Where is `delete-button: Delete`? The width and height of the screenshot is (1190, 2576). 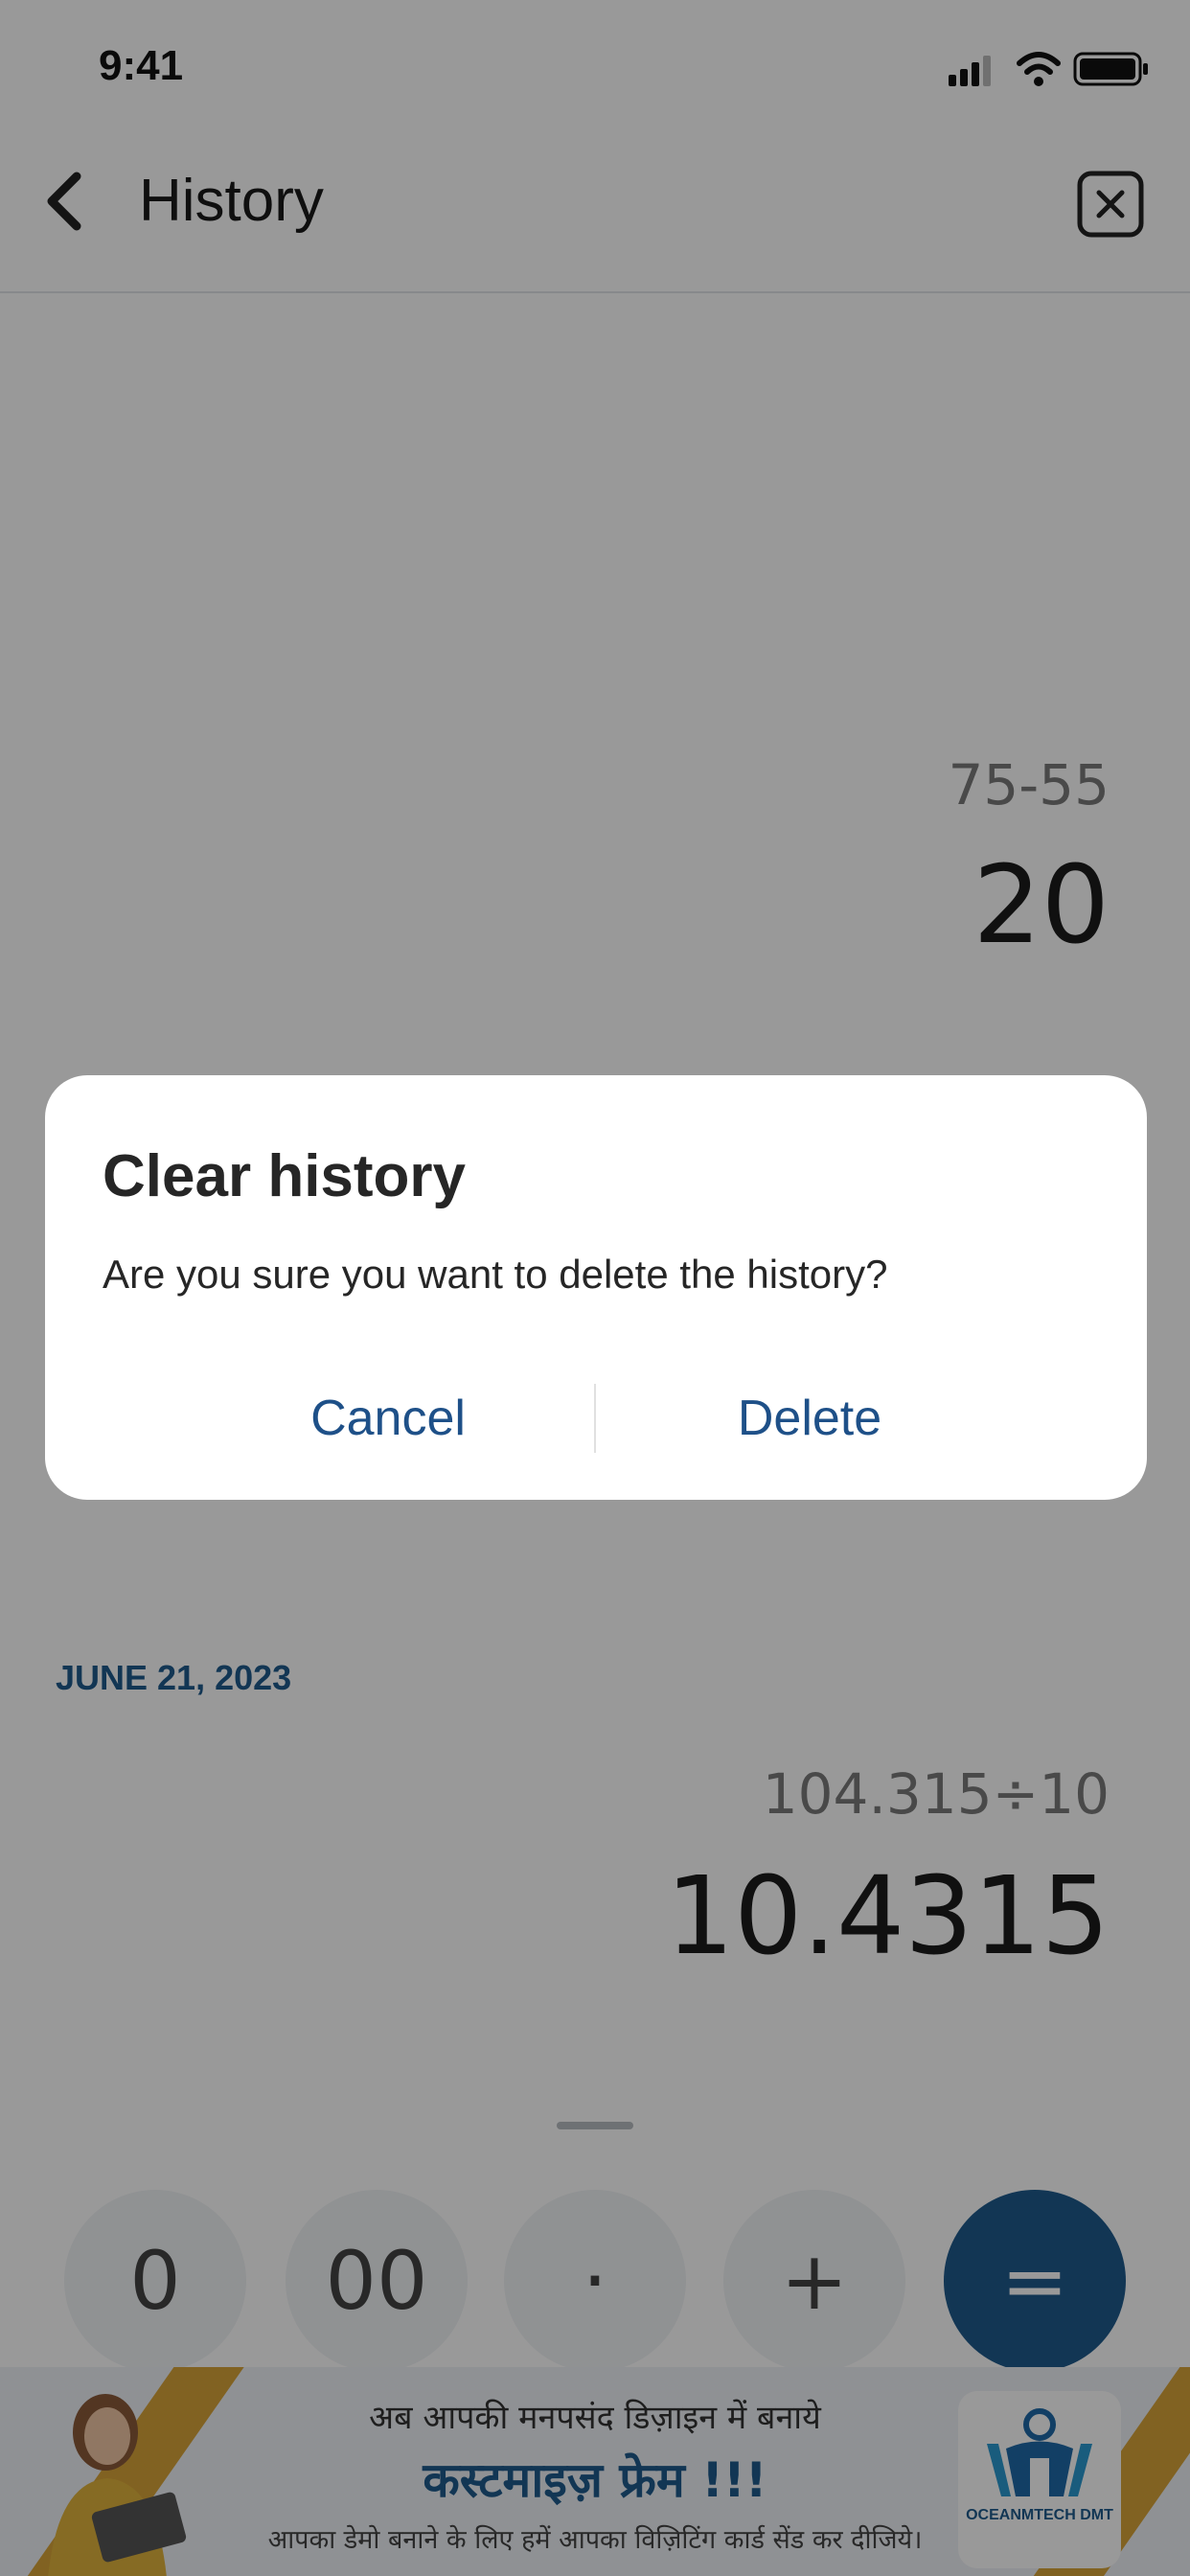 delete-button: Delete is located at coordinates (810, 1418).